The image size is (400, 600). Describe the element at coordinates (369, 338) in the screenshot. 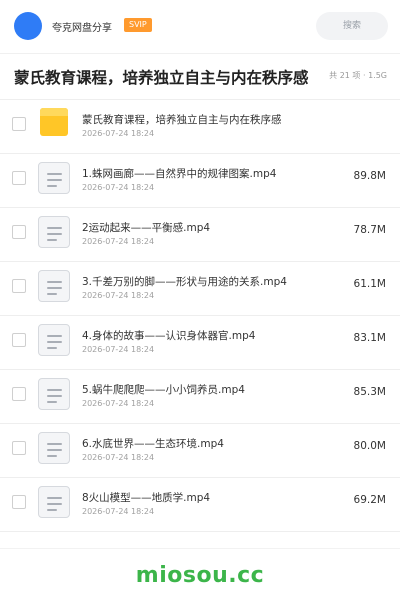

I see `file-size: 83.1M` at that location.